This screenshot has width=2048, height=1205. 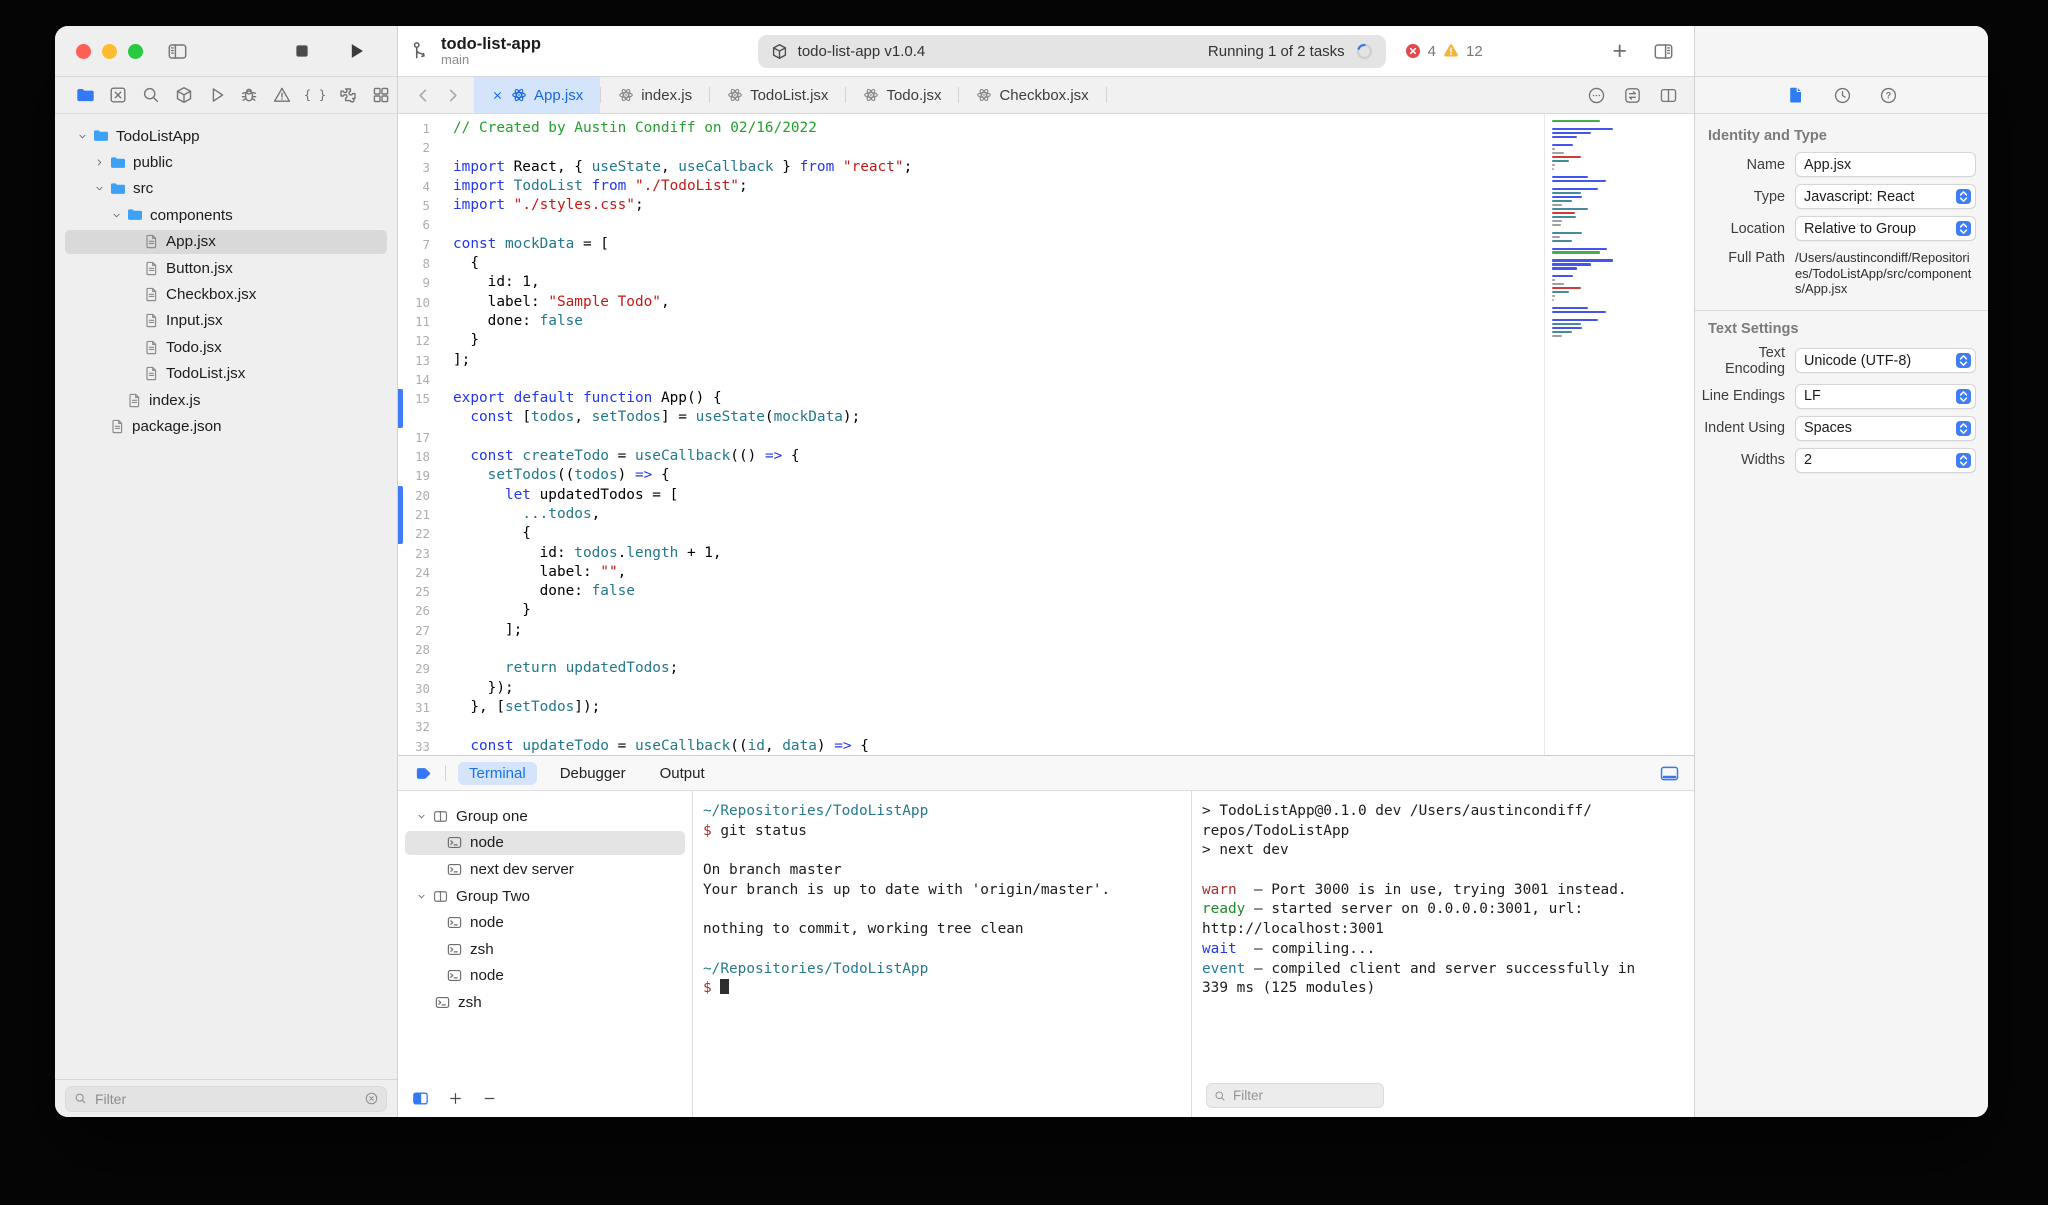 What do you see at coordinates (1885, 164) in the screenshot?
I see `name-field: App.jsx` at bounding box center [1885, 164].